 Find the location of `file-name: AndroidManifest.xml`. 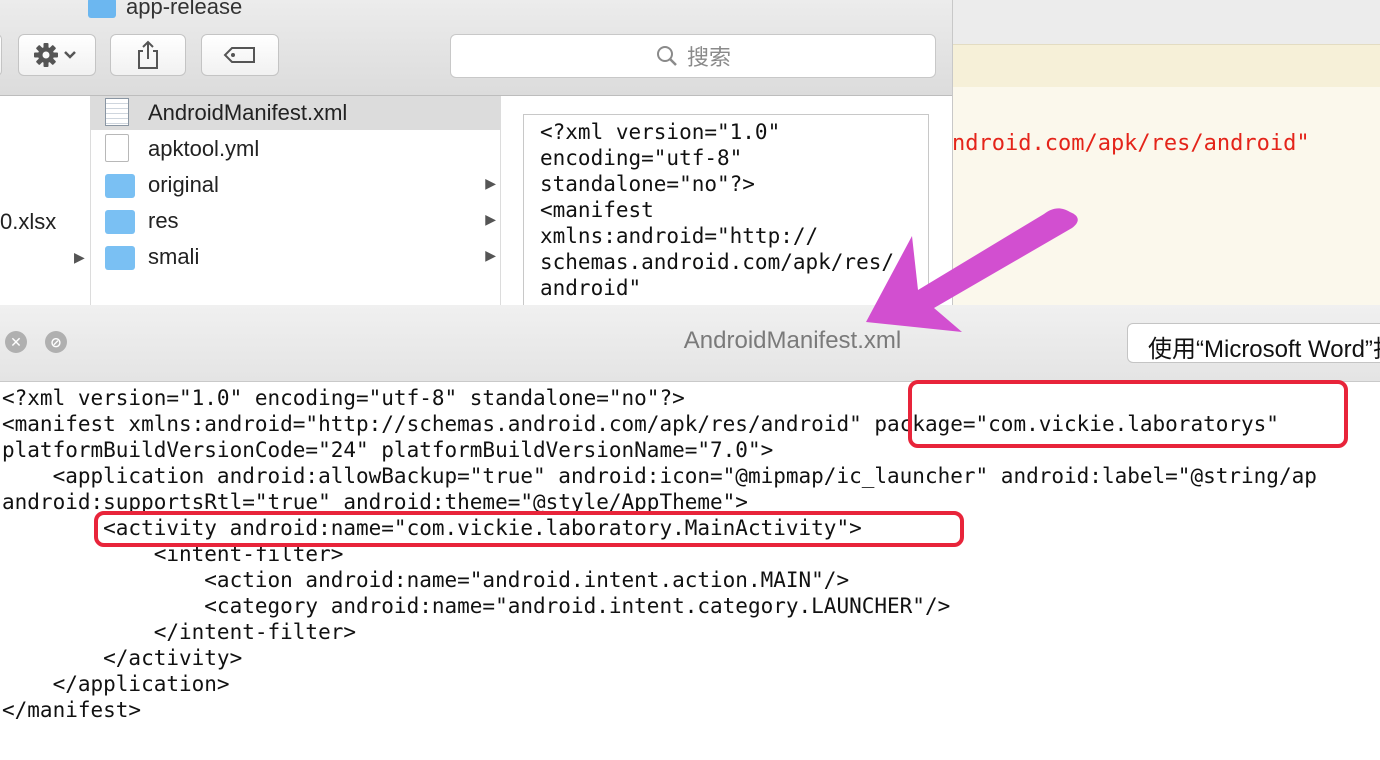

file-name: AndroidManifest.xml is located at coordinates (248, 112).